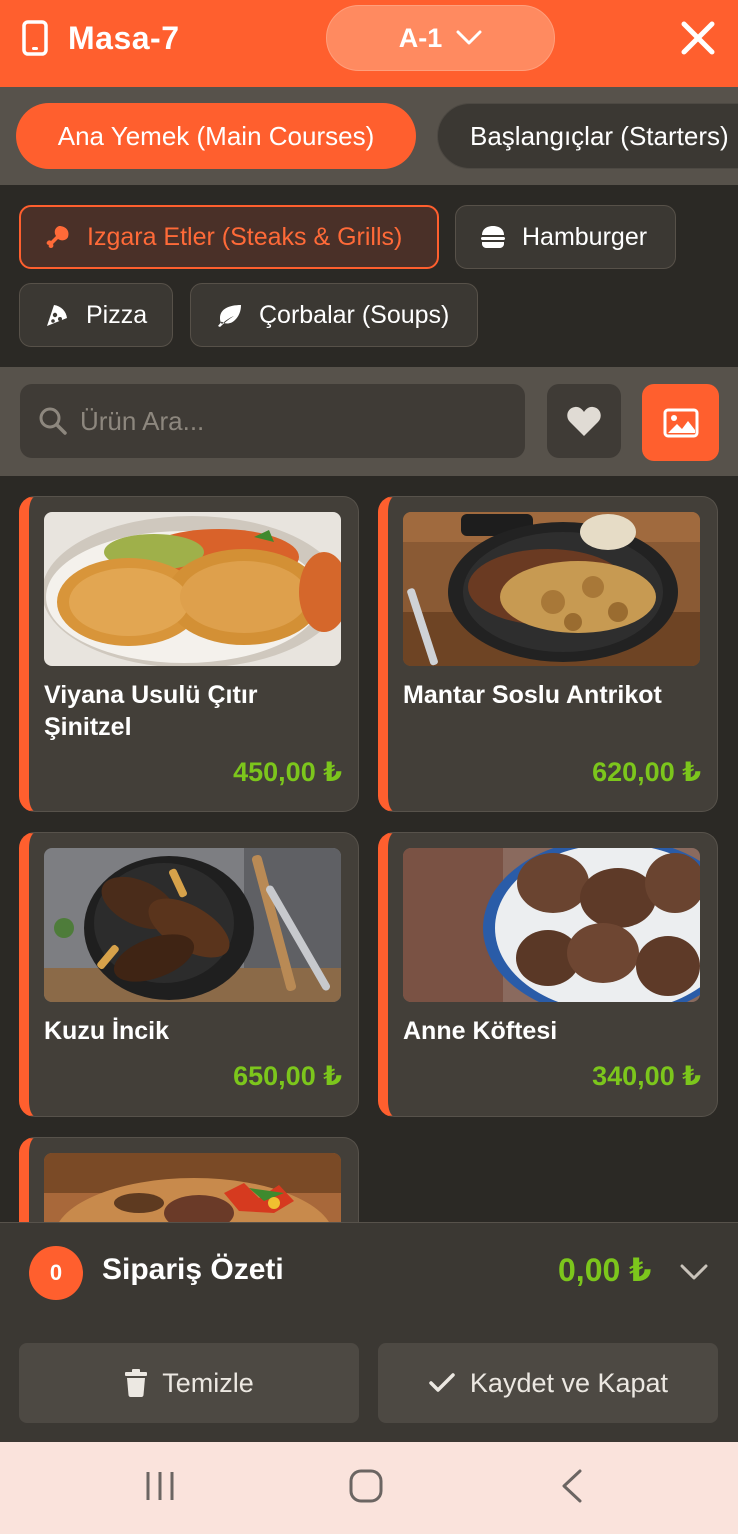 The height and width of the screenshot is (1534, 738). I want to click on save-close-button: Kaydet ve Kapat, so click(548, 1383).